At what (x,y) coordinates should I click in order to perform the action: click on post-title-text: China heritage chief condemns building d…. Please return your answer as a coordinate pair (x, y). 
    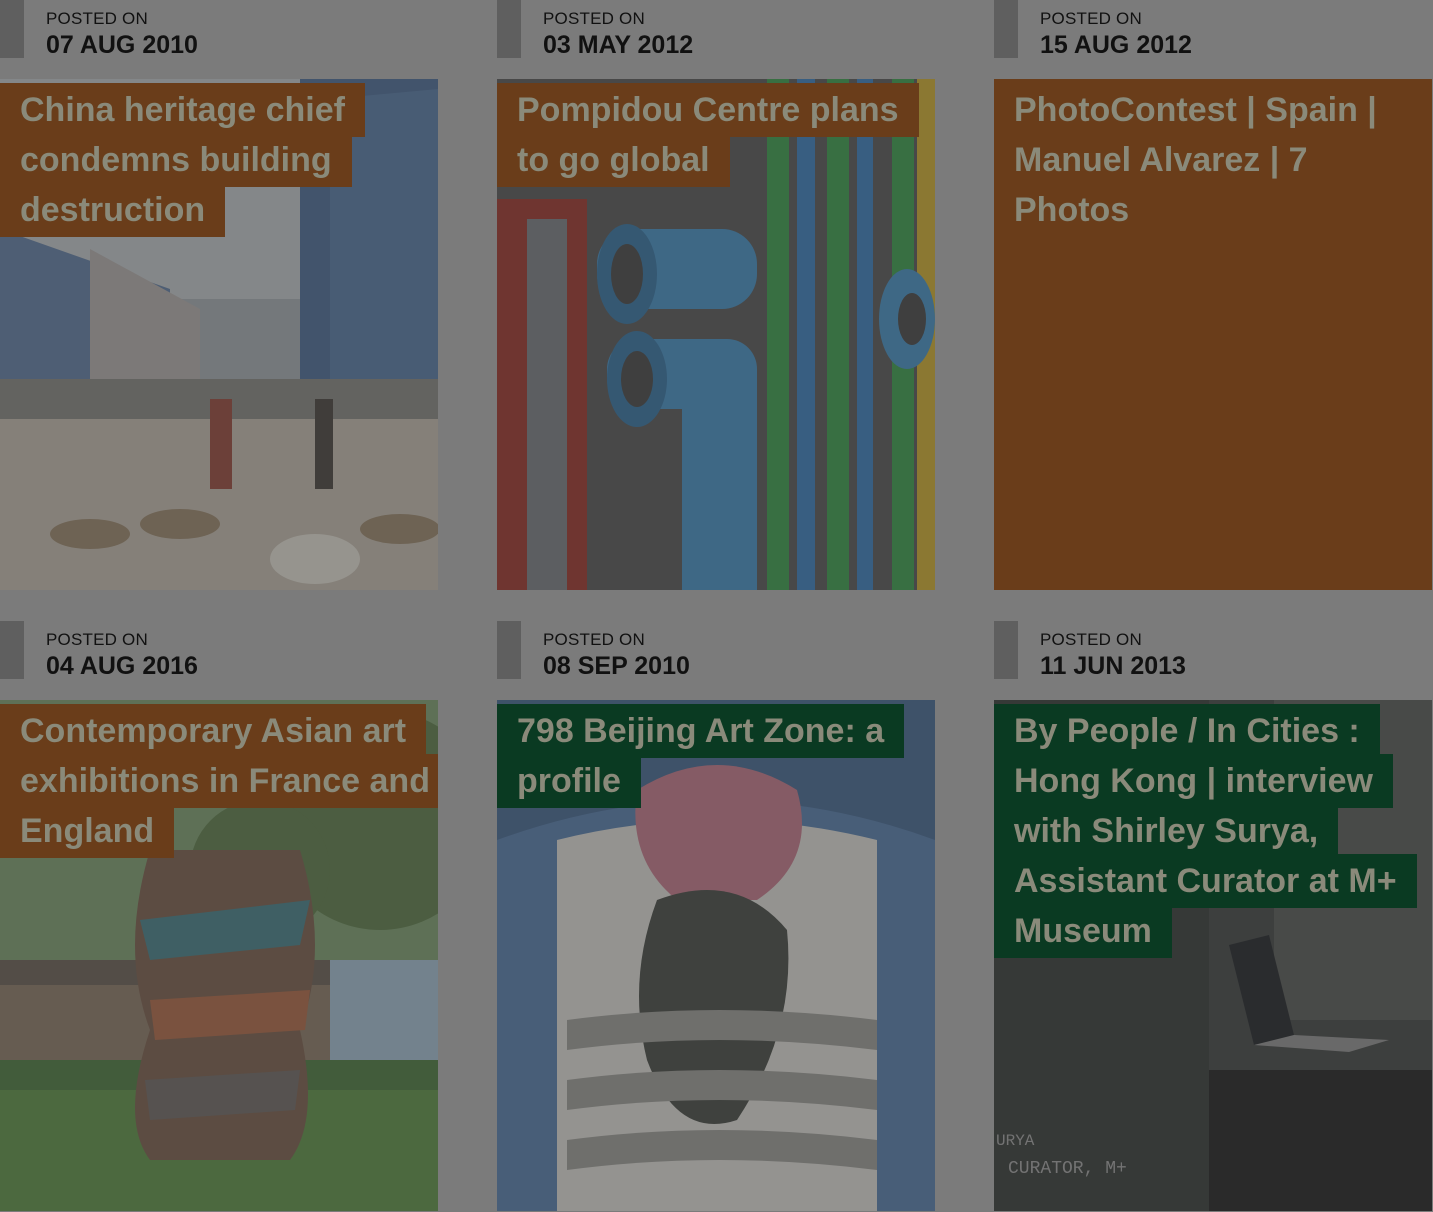
    Looking at the image, I should click on (182, 160).